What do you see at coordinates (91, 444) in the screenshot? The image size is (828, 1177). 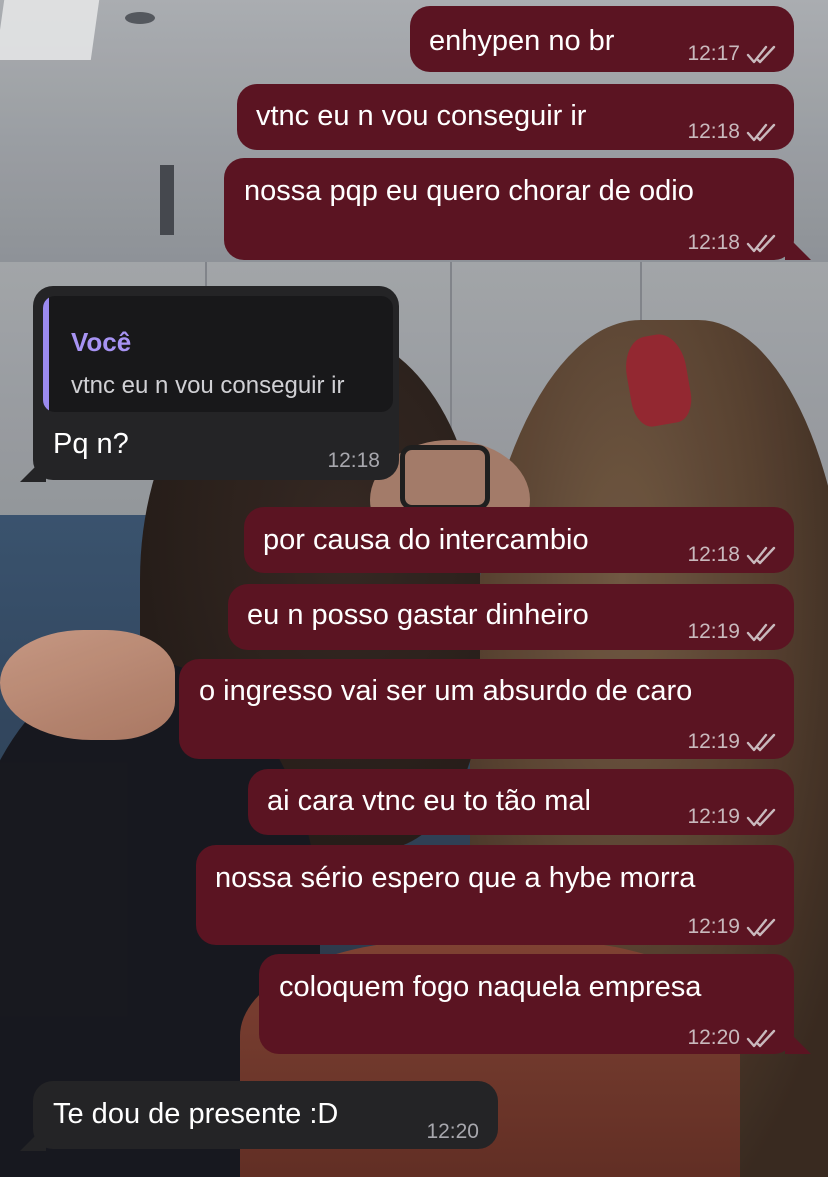 I see `message-text: Pq n?` at bounding box center [91, 444].